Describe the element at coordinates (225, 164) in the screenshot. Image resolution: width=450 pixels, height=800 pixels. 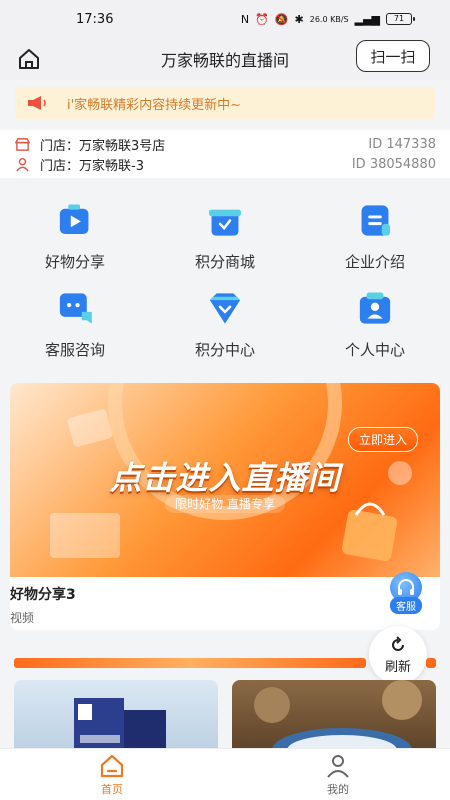
I see `store-row: 门店：万家畅联-3 ID 38054880` at that location.